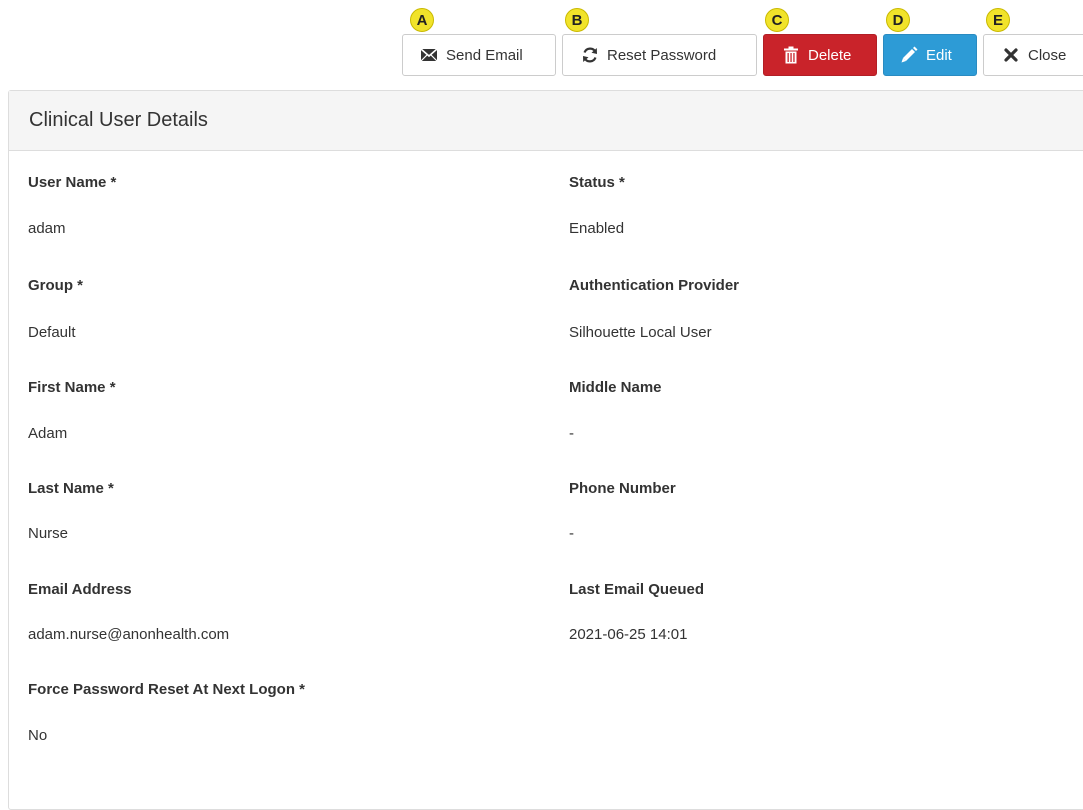  What do you see at coordinates (72, 182) in the screenshot?
I see `user-name-label: User Name *` at bounding box center [72, 182].